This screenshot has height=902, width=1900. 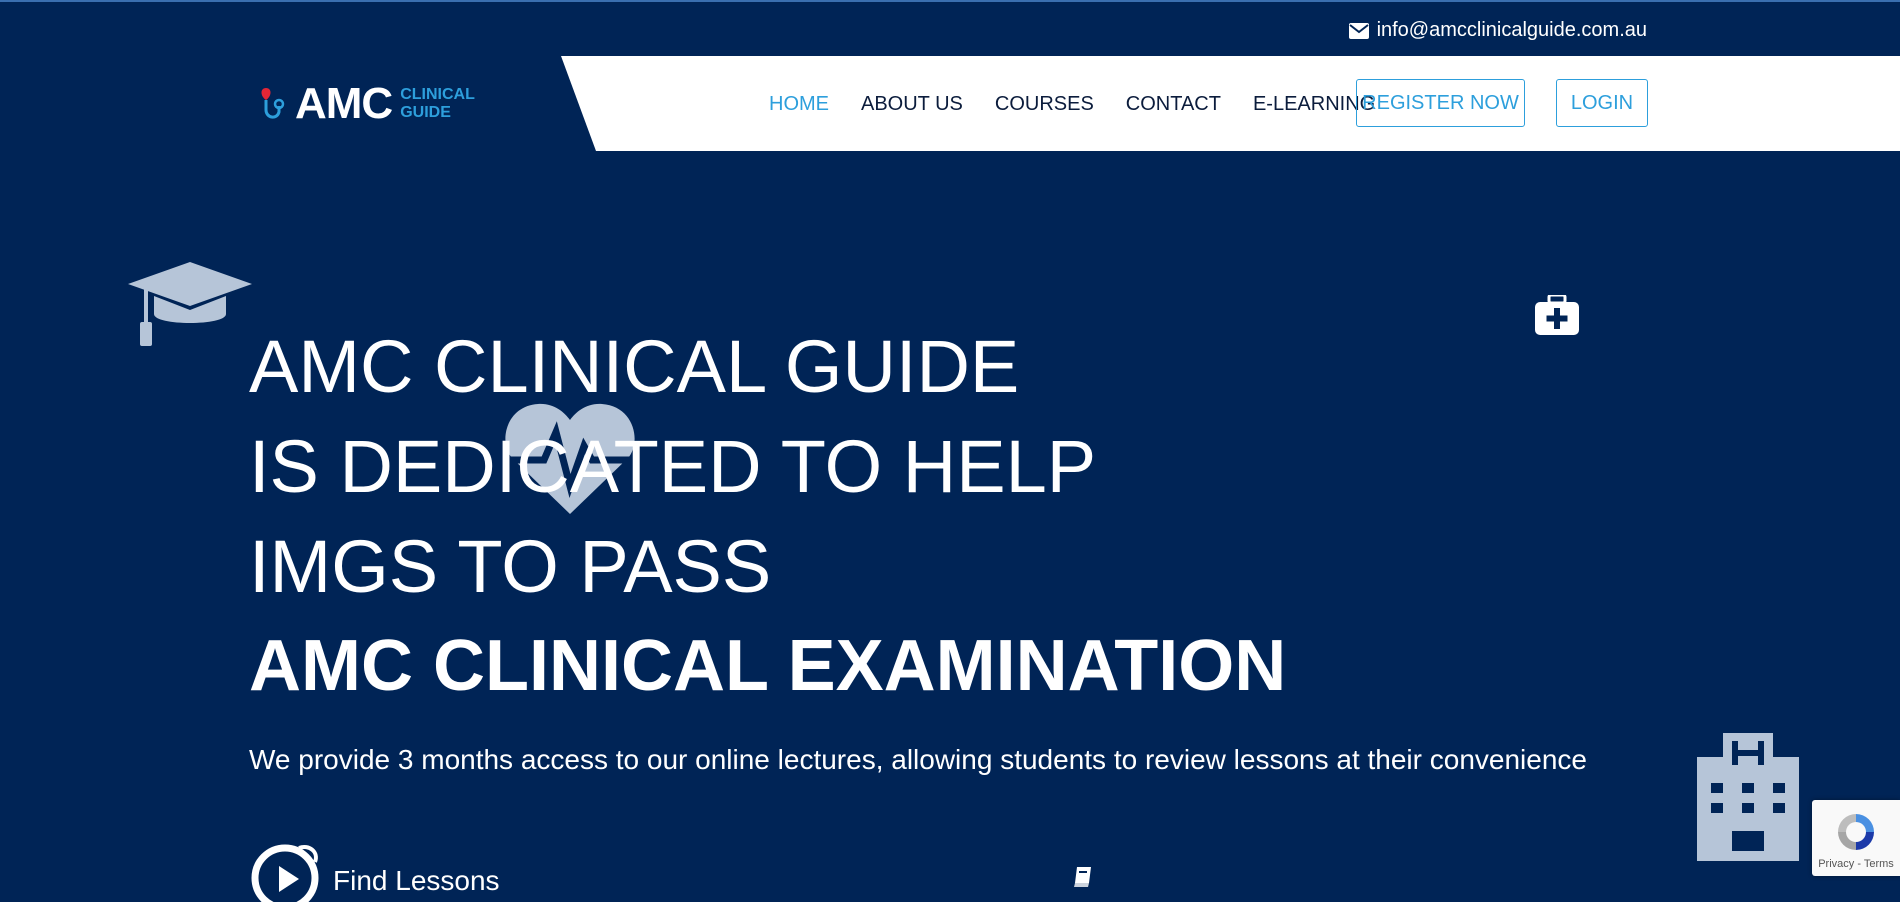 I want to click on stethoscope-heart-icon, so click(x=273, y=103).